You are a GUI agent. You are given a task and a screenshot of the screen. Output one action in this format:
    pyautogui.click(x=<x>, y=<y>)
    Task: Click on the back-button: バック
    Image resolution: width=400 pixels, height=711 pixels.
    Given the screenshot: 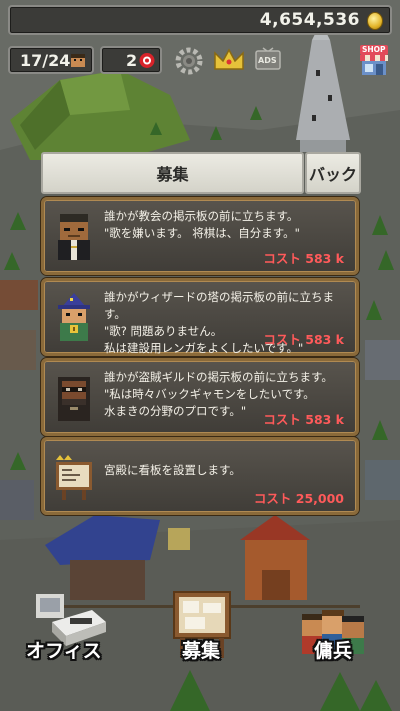 What is the action you would take?
    pyautogui.click(x=333, y=173)
    